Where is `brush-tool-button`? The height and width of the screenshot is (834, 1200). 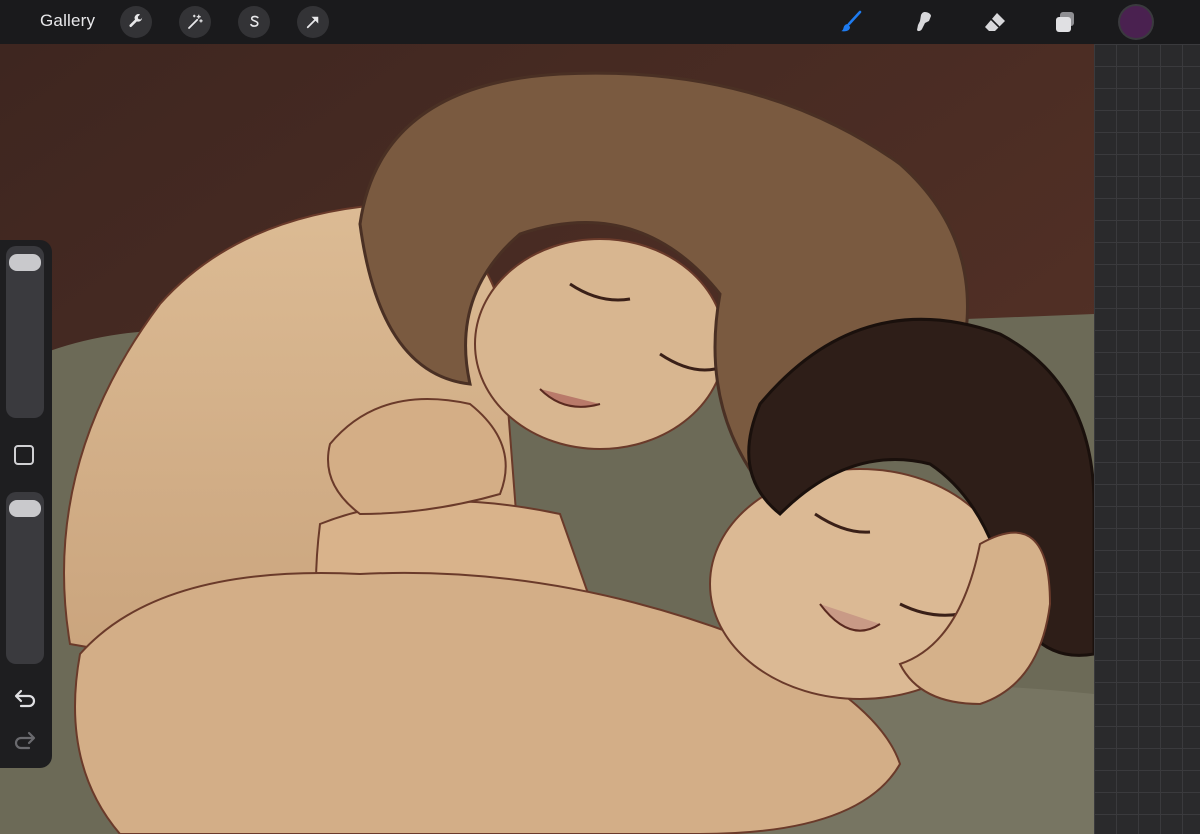 brush-tool-button is located at coordinates (851, 22).